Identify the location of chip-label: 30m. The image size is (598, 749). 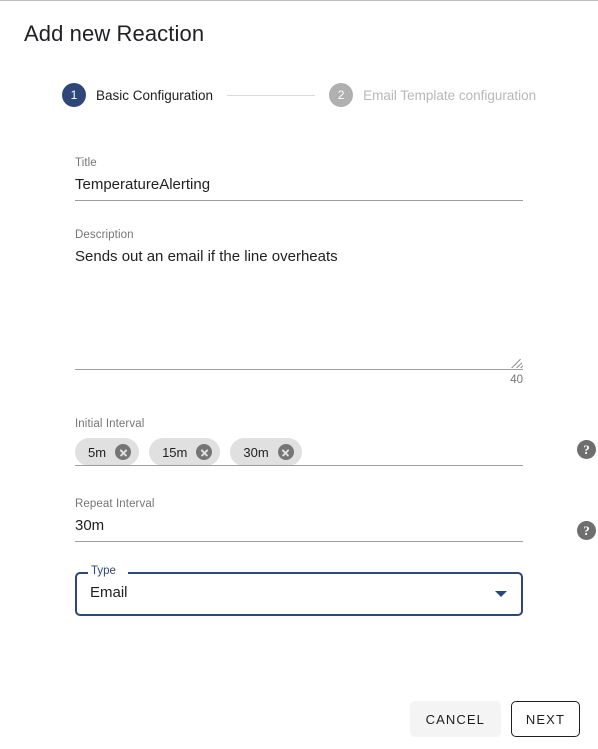
(256, 452).